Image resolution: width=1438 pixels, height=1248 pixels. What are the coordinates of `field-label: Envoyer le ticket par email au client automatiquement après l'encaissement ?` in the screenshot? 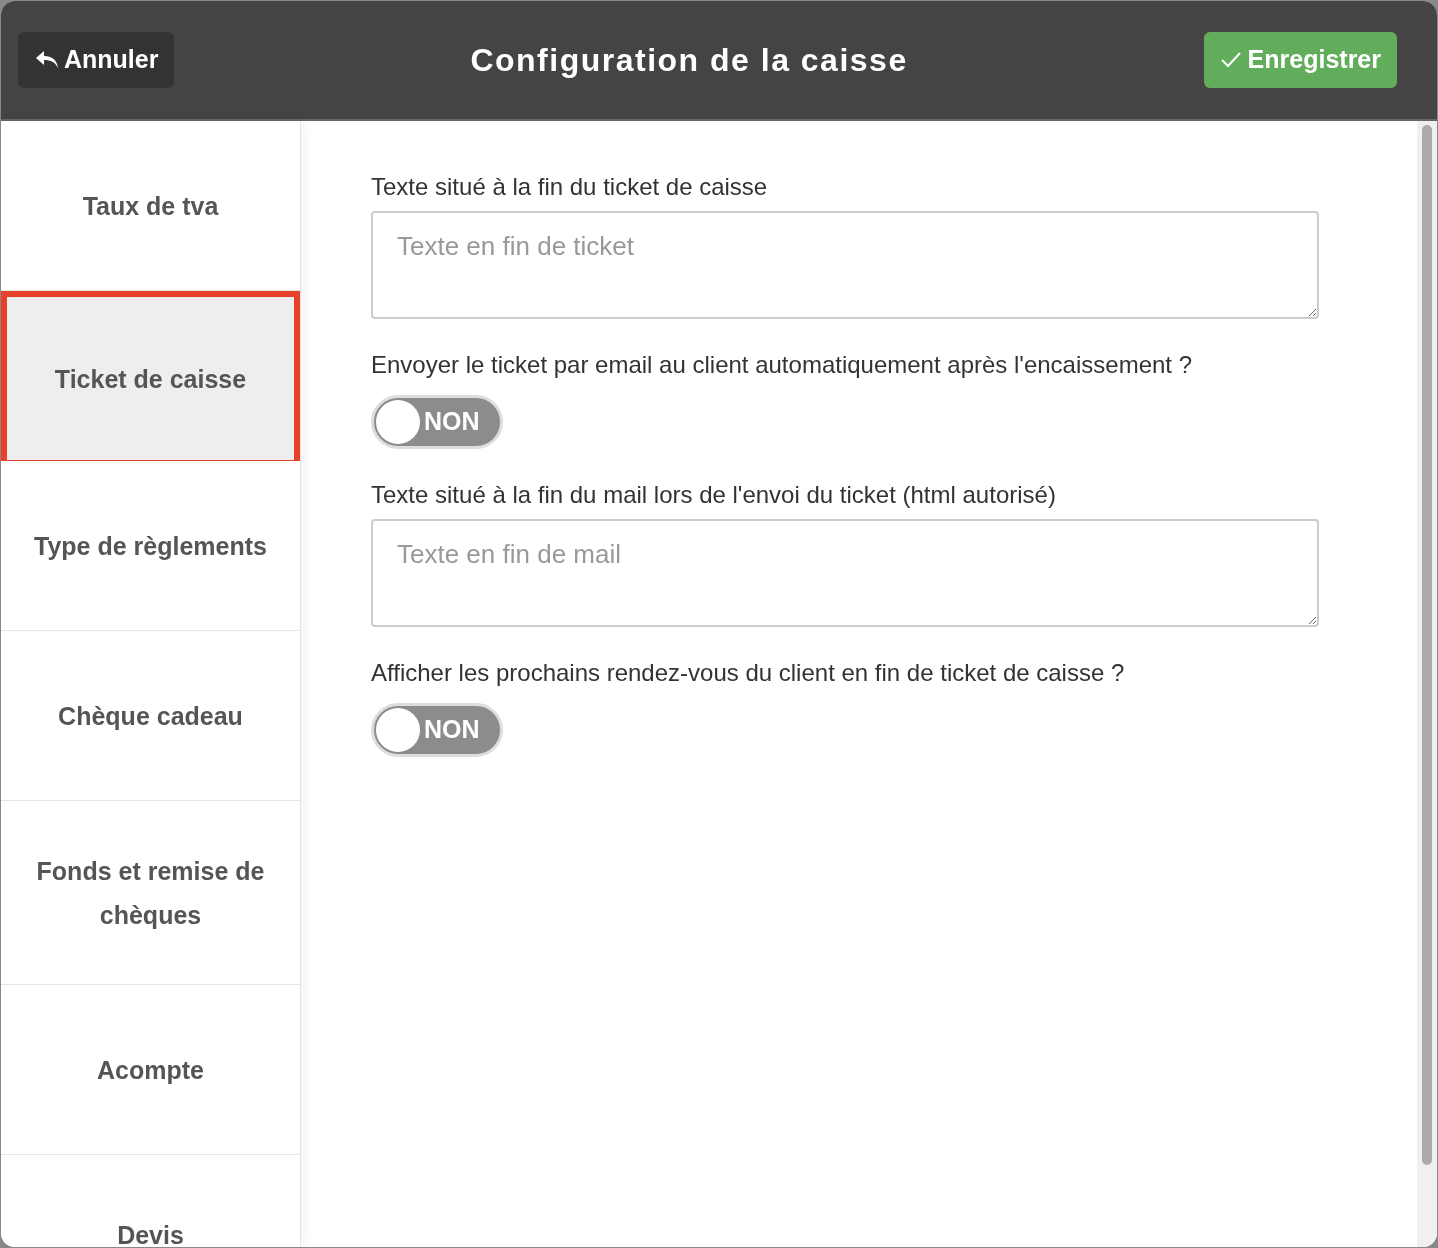 It's located at (782, 365).